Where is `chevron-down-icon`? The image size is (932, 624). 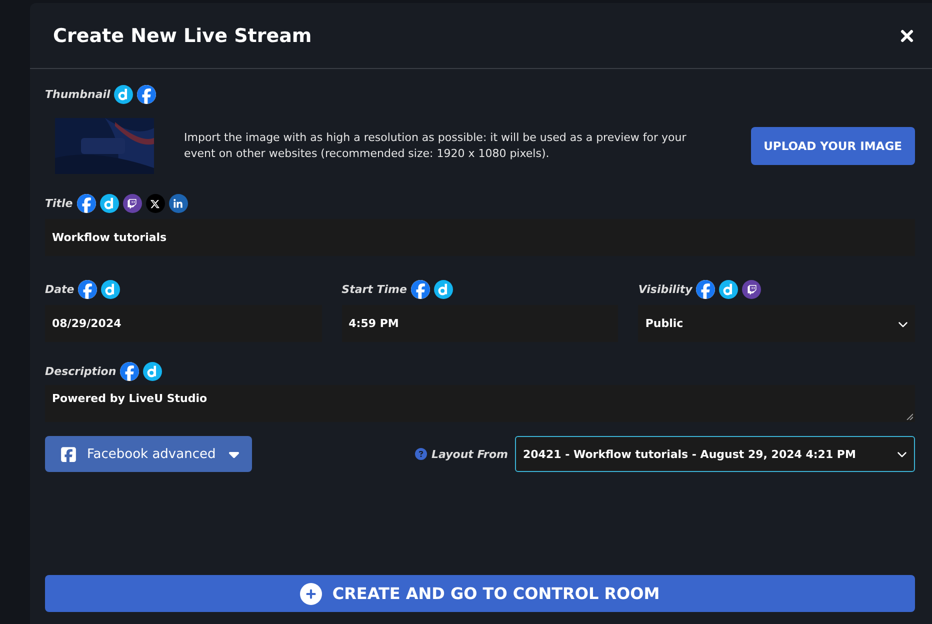 chevron-down-icon is located at coordinates (902, 454).